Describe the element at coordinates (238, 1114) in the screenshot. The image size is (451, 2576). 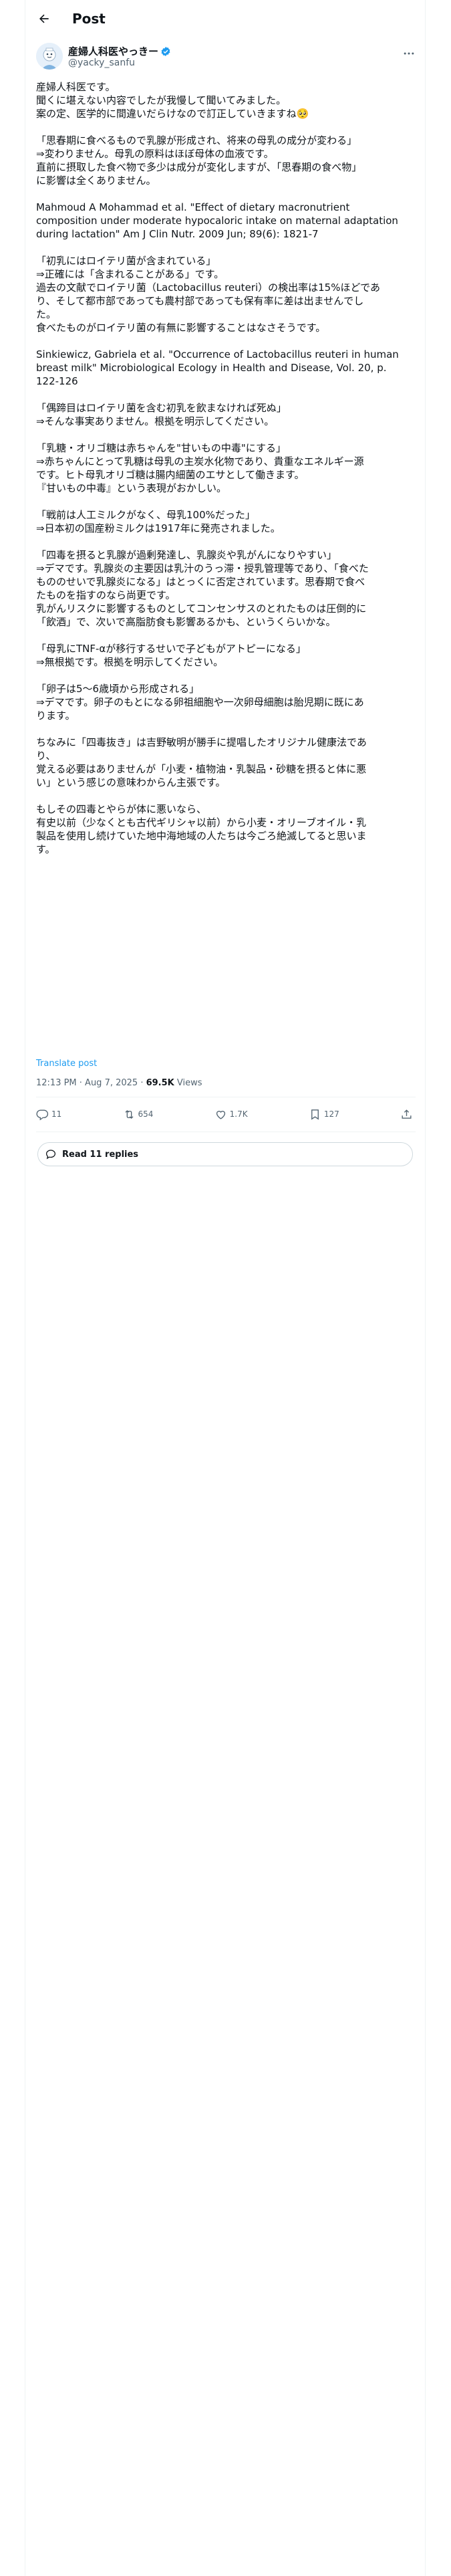
I see `like-count: 1.7K` at that location.